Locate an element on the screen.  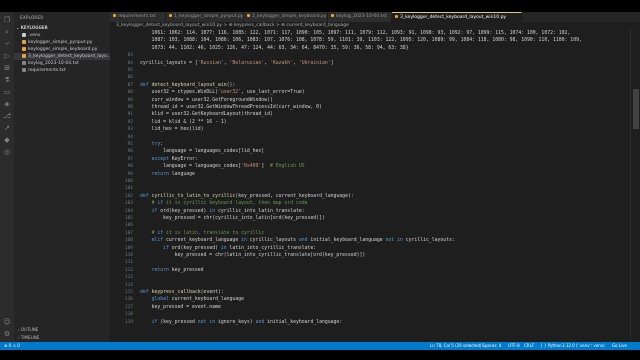
code-line: global current_keyboard_language is located at coordinates (192, 299).